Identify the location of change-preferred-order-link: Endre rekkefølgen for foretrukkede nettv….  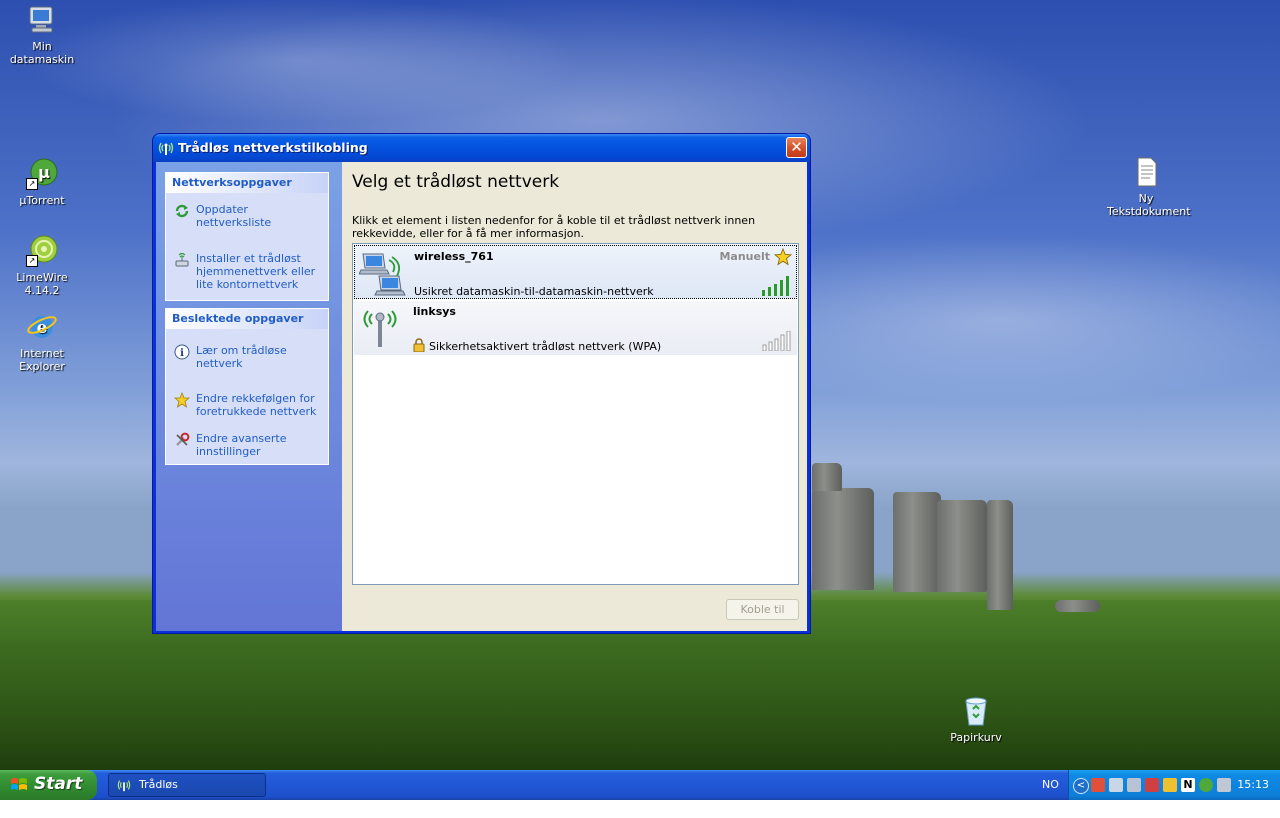
(247, 405).